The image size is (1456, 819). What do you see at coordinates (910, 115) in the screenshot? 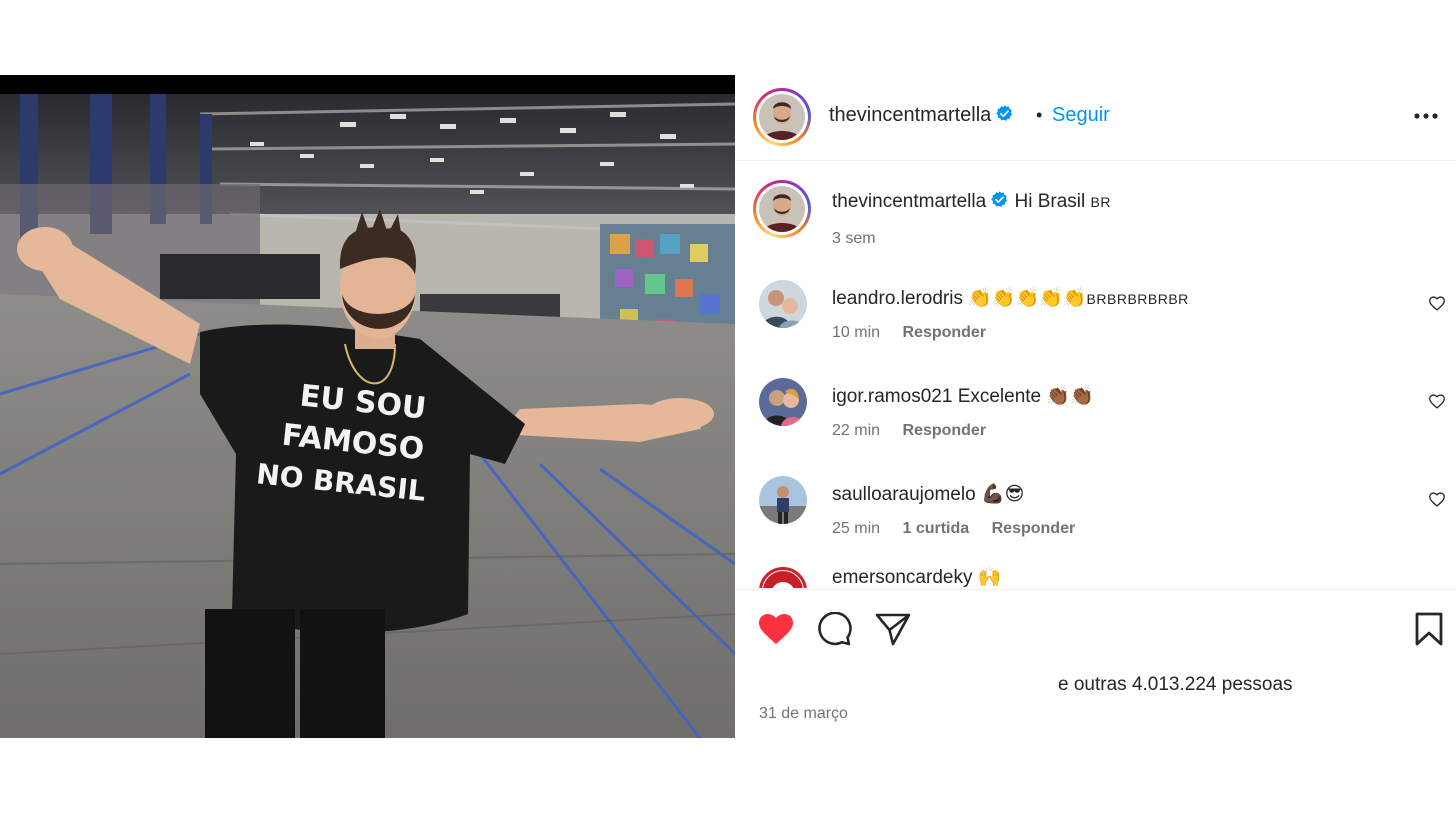
I see `author-username-text: thevincentmartella` at bounding box center [910, 115].